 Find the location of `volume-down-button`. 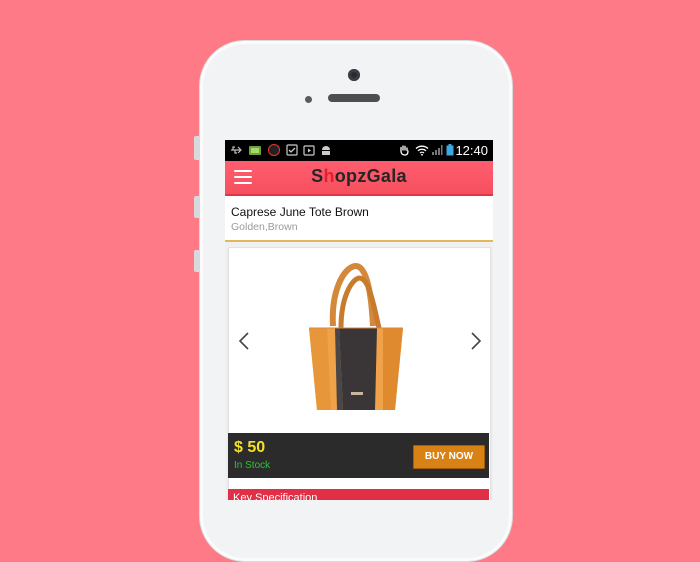

volume-down-button is located at coordinates (197, 261).